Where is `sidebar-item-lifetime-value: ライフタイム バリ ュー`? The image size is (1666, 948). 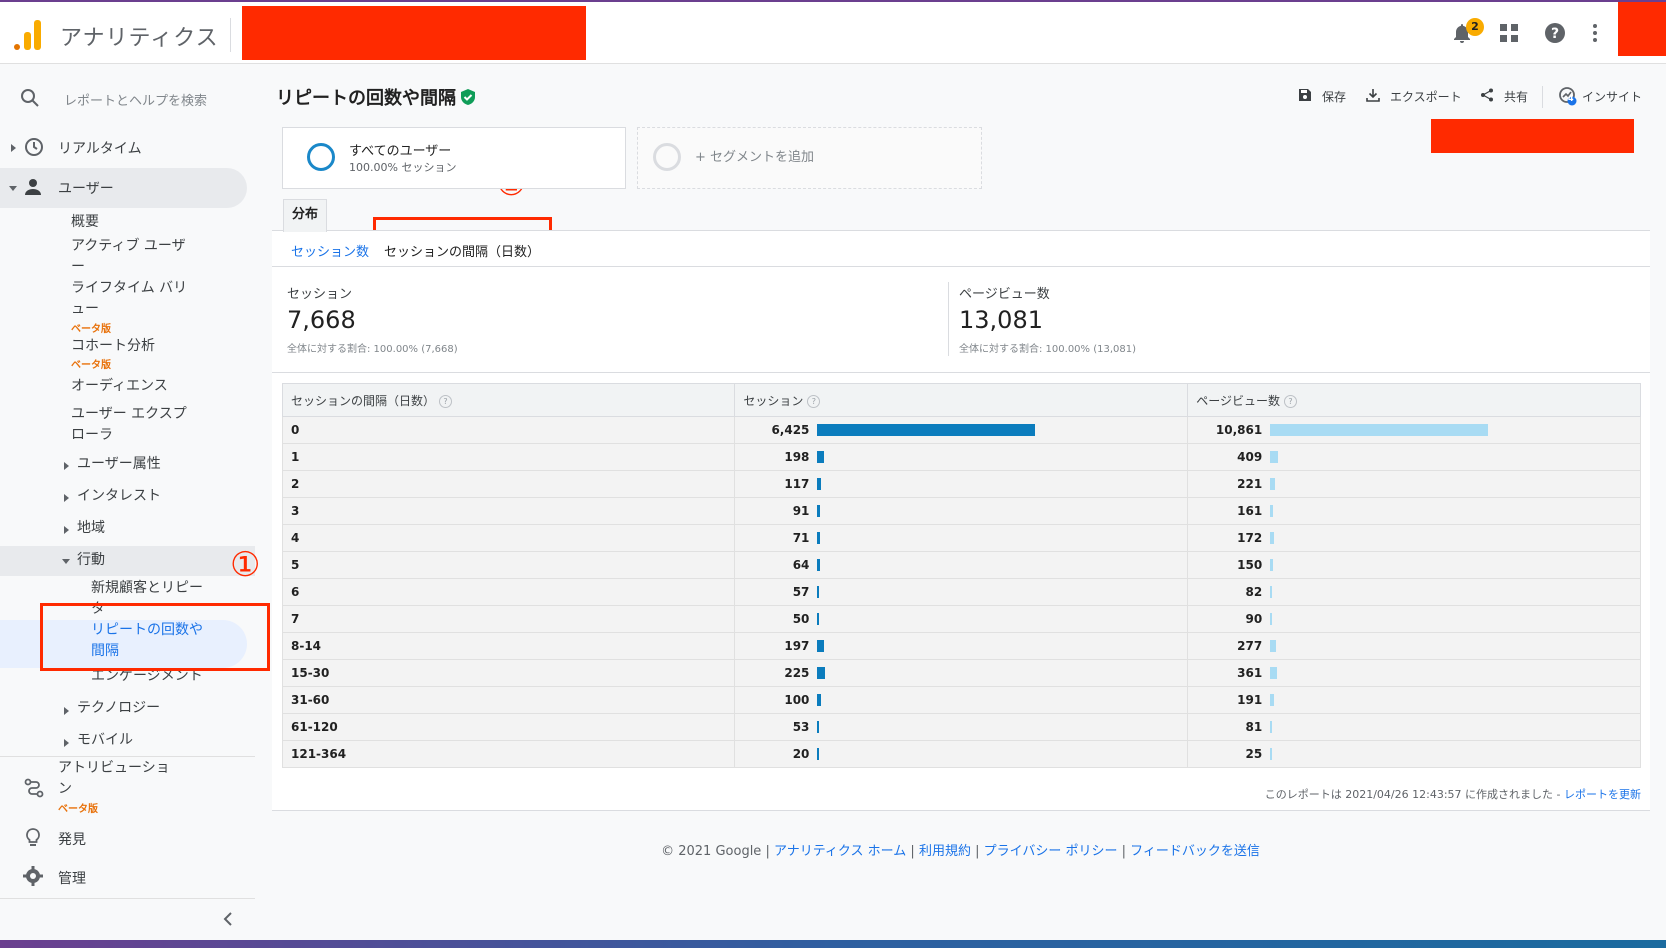 sidebar-item-lifetime-value: ライフタイム バリ ュー is located at coordinates (129, 299).